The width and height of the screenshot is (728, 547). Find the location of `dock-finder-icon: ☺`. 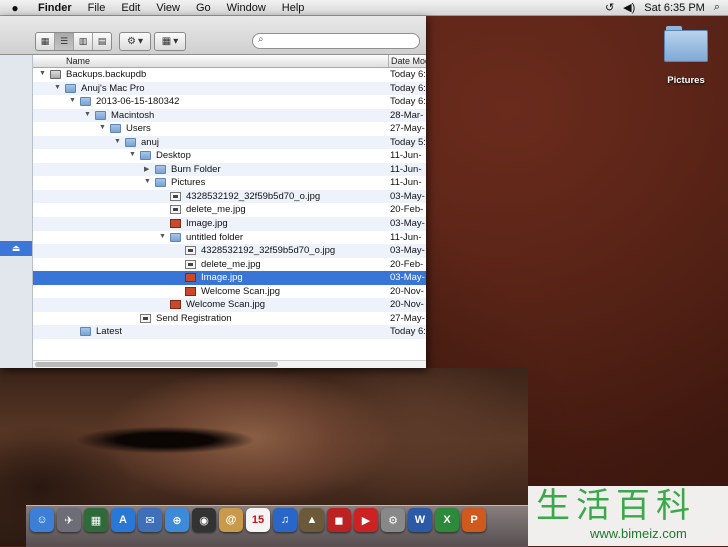

dock-finder-icon: ☺ is located at coordinates (42, 520).